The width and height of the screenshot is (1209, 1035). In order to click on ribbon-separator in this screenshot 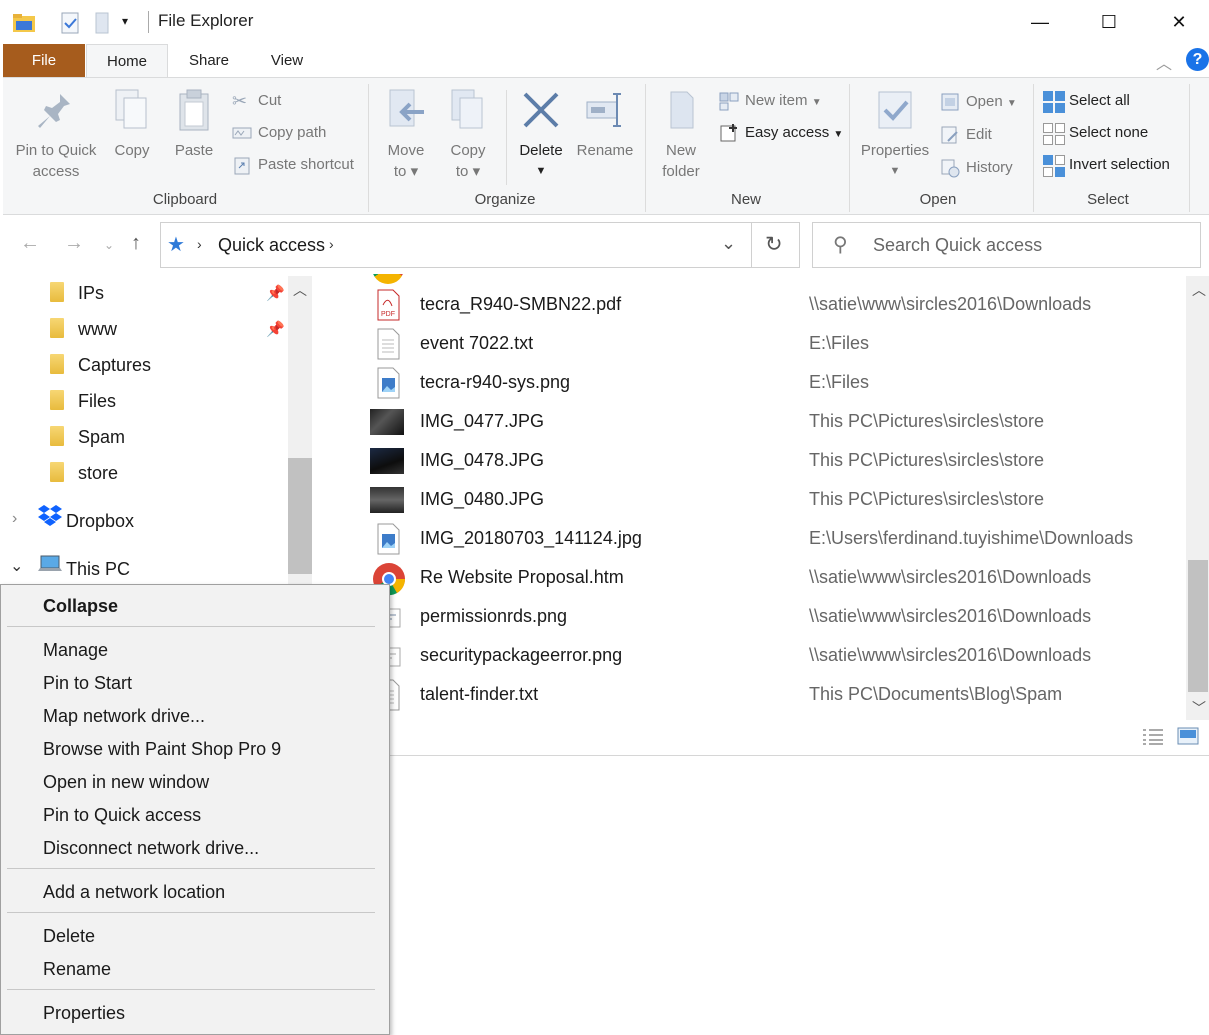, I will do `click(1033, 148)`.